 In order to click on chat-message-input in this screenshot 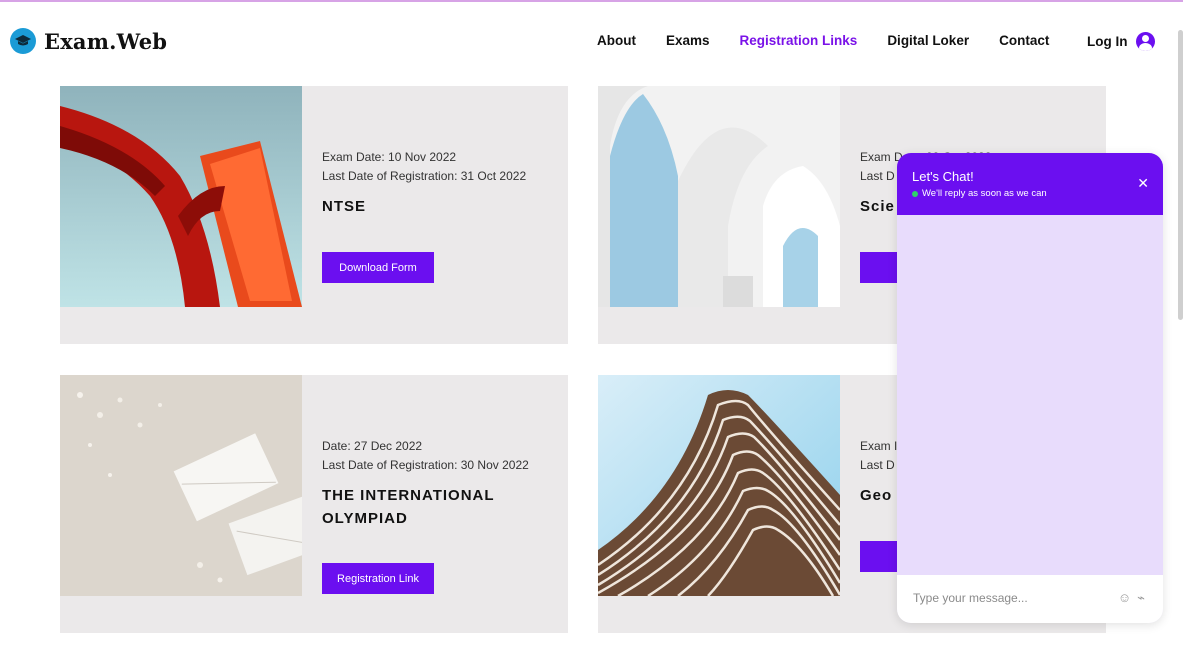, I will do `click(1003, 598)`.